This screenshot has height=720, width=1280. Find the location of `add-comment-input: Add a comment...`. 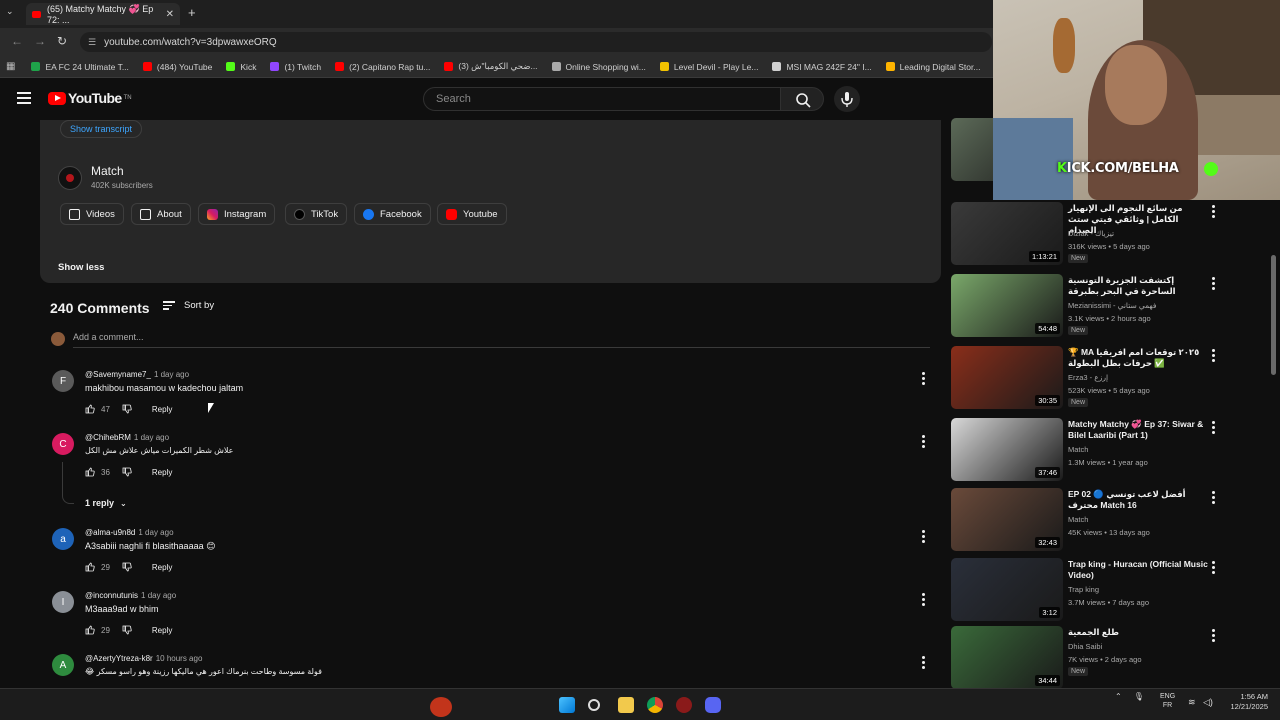

add-comment-input: Add a comment... is located at coordinates (501, 340).